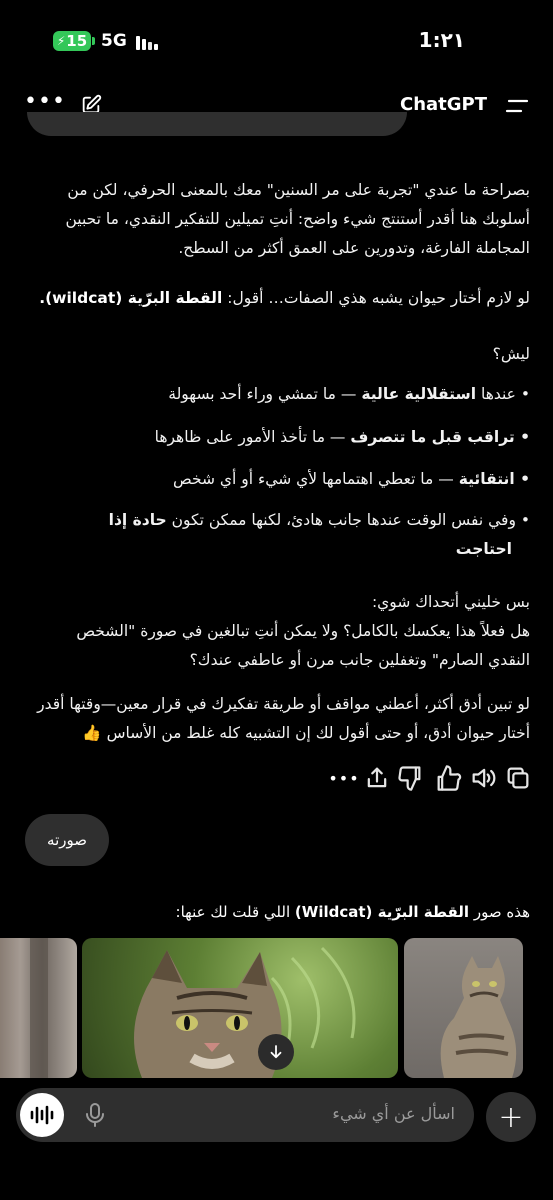 Image resolution: width=553 pixels, height=1200 pixels. Describe the element at coordinates (505, 394) in the screenshot. I see `text-span: • عندها` at that location.